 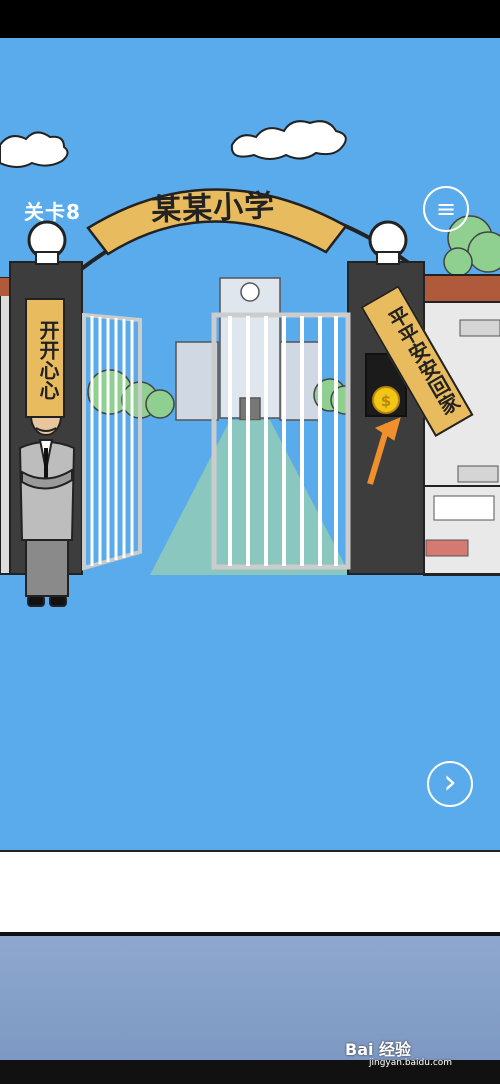 I want to click on cloud-right, so click(x=288, y=140).